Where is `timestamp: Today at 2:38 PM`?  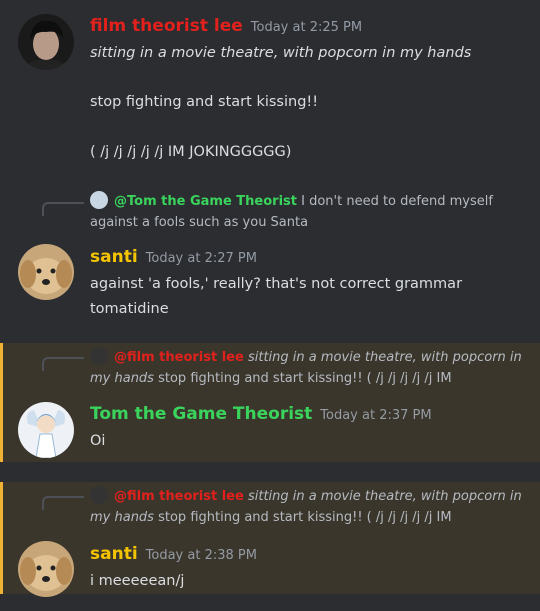 timestamp: Today at 2:38 PM is located at coordinates (201, 555).